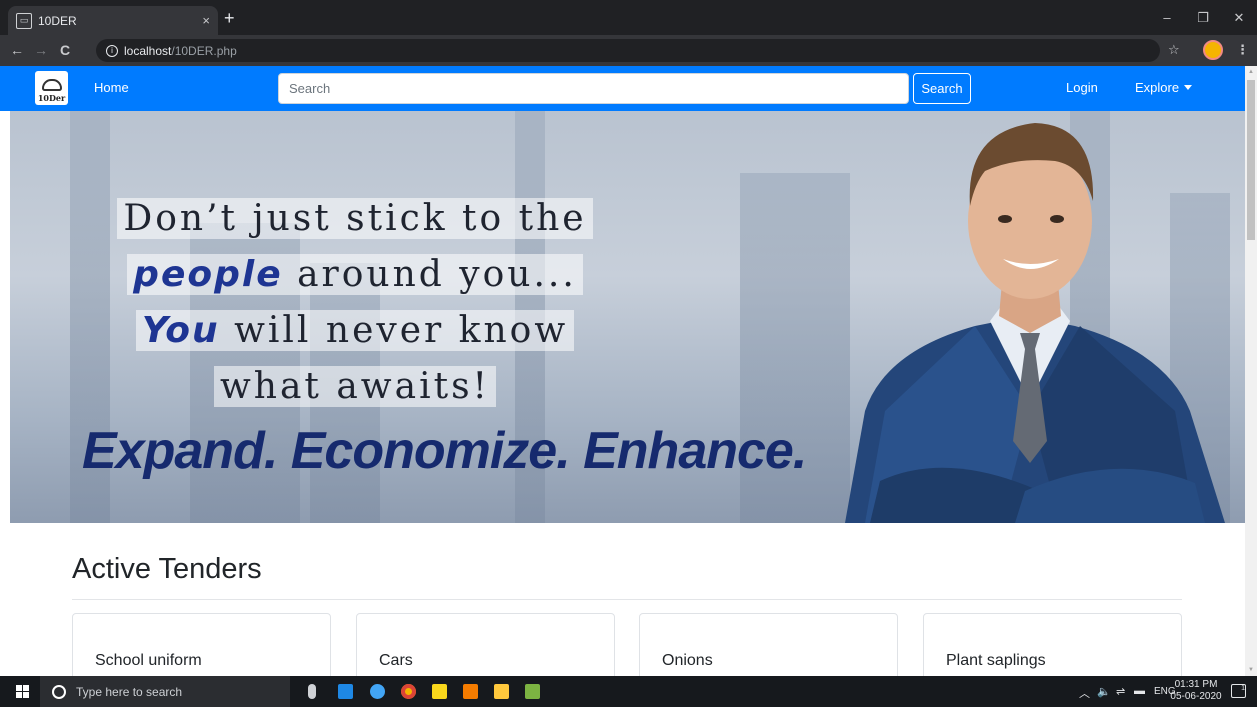  Describe the element at coordinates (1139, 691) in the screenshot. I see `battery-icon: ▬` at that location.